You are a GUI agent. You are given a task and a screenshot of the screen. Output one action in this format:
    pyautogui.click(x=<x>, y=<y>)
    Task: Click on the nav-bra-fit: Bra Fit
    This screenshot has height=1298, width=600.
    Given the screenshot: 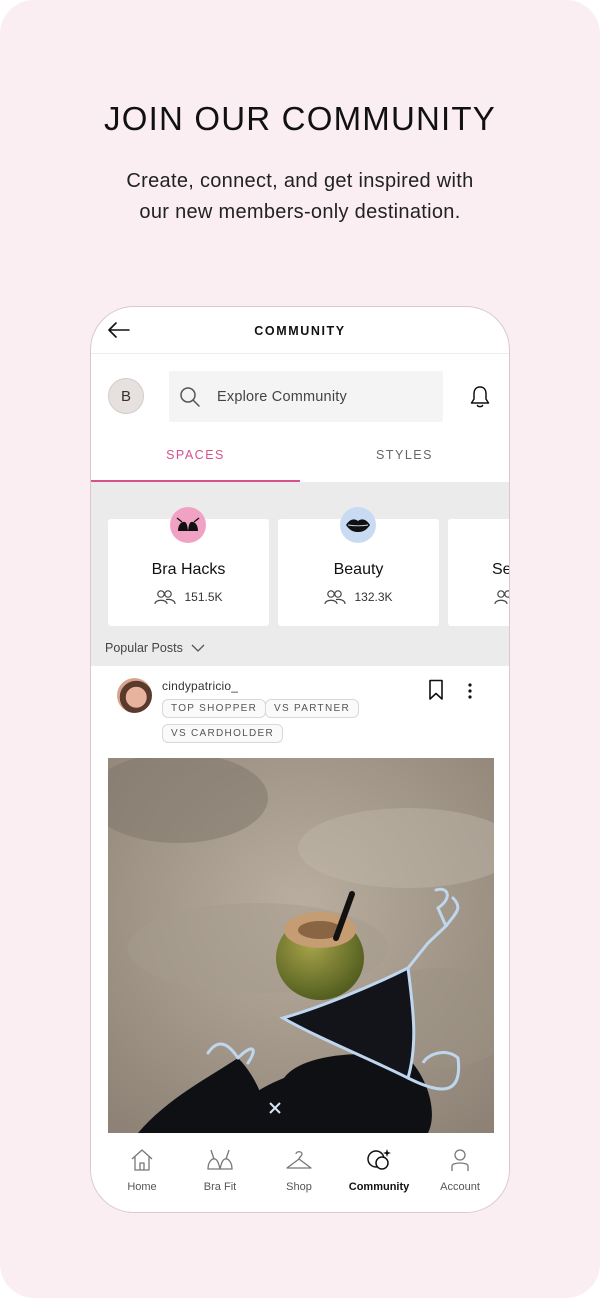 What is the action you would take?
    pyautogui.click(x=220, y=1170)
    